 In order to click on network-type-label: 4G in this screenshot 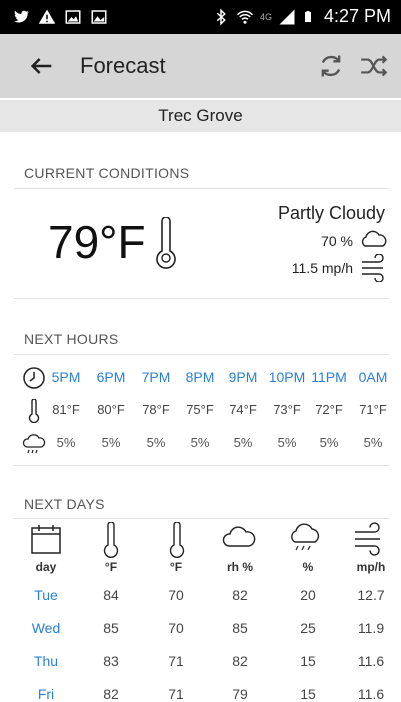, I will do `click(265, 16)`.